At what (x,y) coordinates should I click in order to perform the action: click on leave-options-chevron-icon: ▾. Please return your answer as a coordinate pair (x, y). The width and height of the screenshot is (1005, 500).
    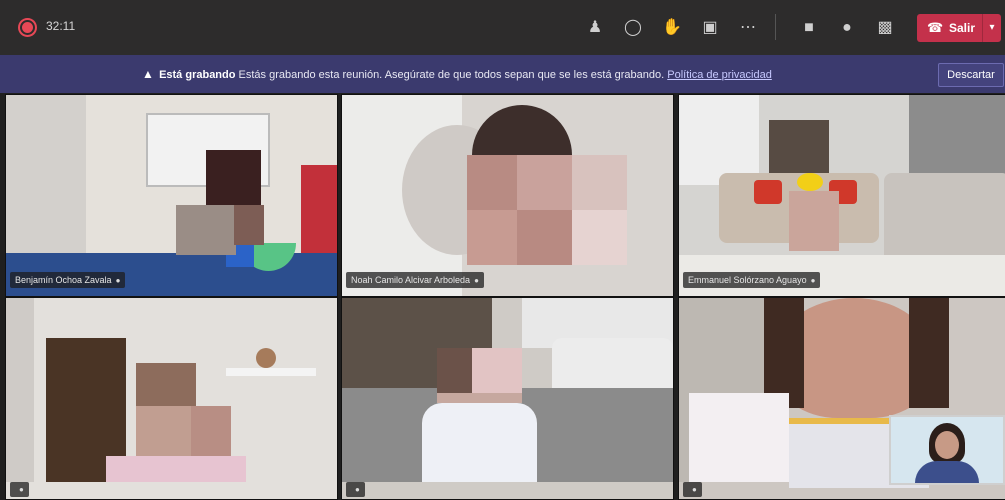
    Looking at the image, I should click on (991, 28).